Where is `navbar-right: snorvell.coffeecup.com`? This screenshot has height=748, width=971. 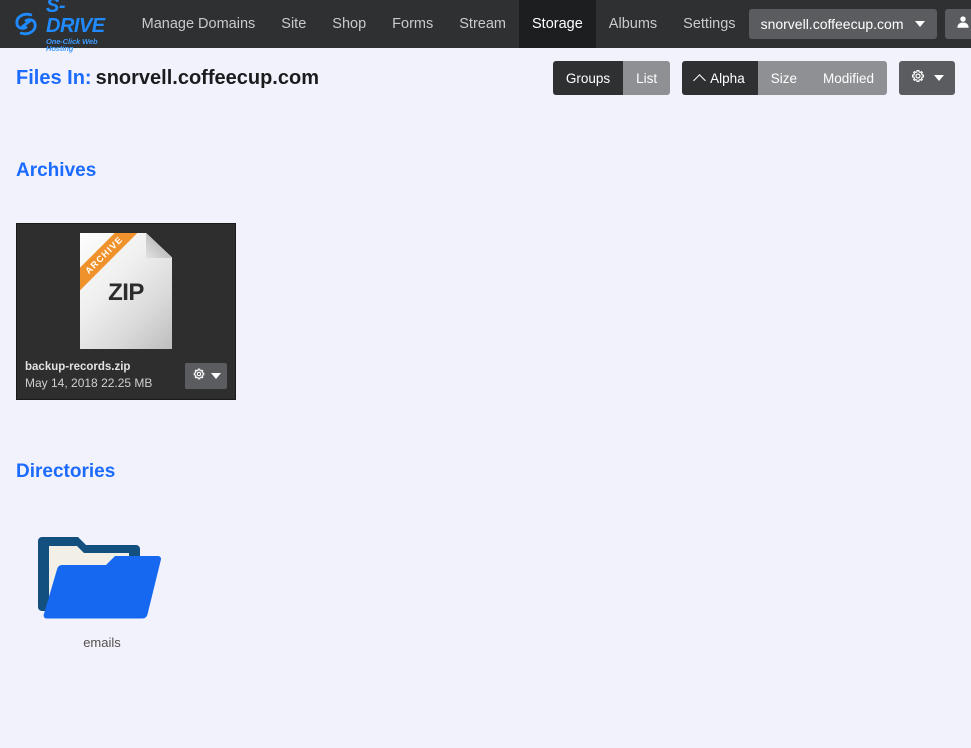 navbar-right: snorvell.coffeecup.com is located at coordinates (859, 24).